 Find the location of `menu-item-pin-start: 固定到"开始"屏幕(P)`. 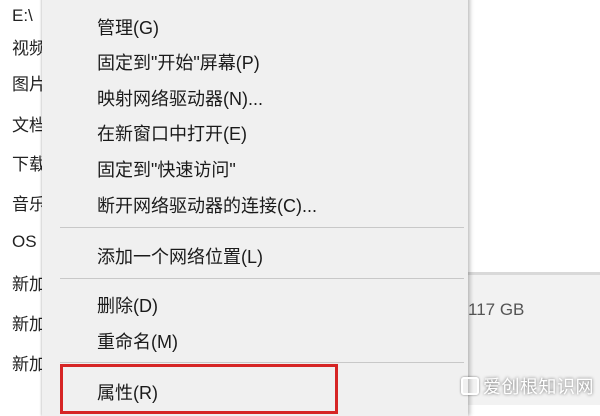

menu-item-pin-start: 固定到"开始"屏幕(P) is located at coordinates (178, 62).